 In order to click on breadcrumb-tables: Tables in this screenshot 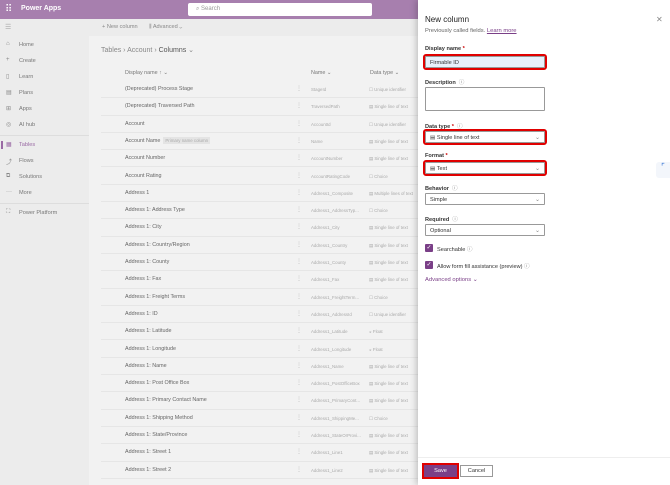, I will do `click(111, 50)`.